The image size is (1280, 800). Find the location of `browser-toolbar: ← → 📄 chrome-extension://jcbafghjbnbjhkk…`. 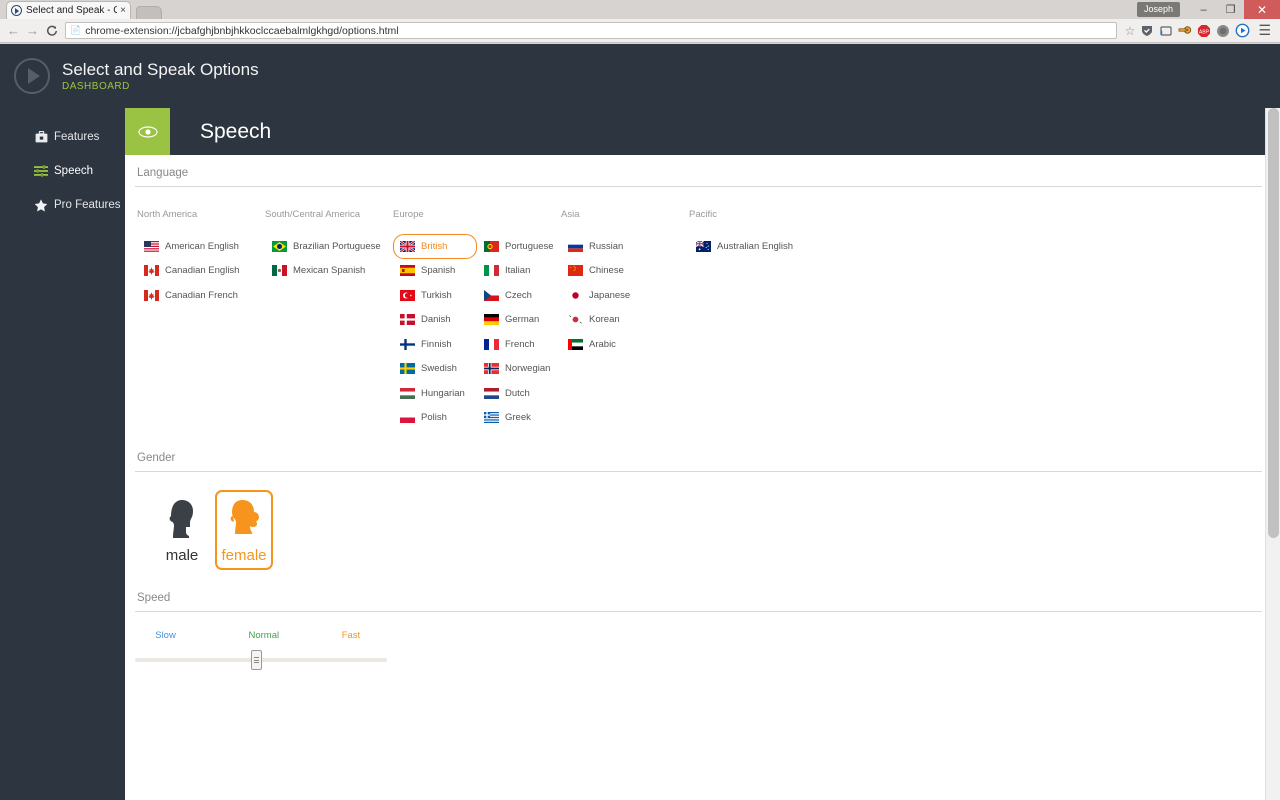

browser-toolbar: ← → 📄 chrome-extension://jcbafghjbnbjhkk… is located at coordinates (640, 31).